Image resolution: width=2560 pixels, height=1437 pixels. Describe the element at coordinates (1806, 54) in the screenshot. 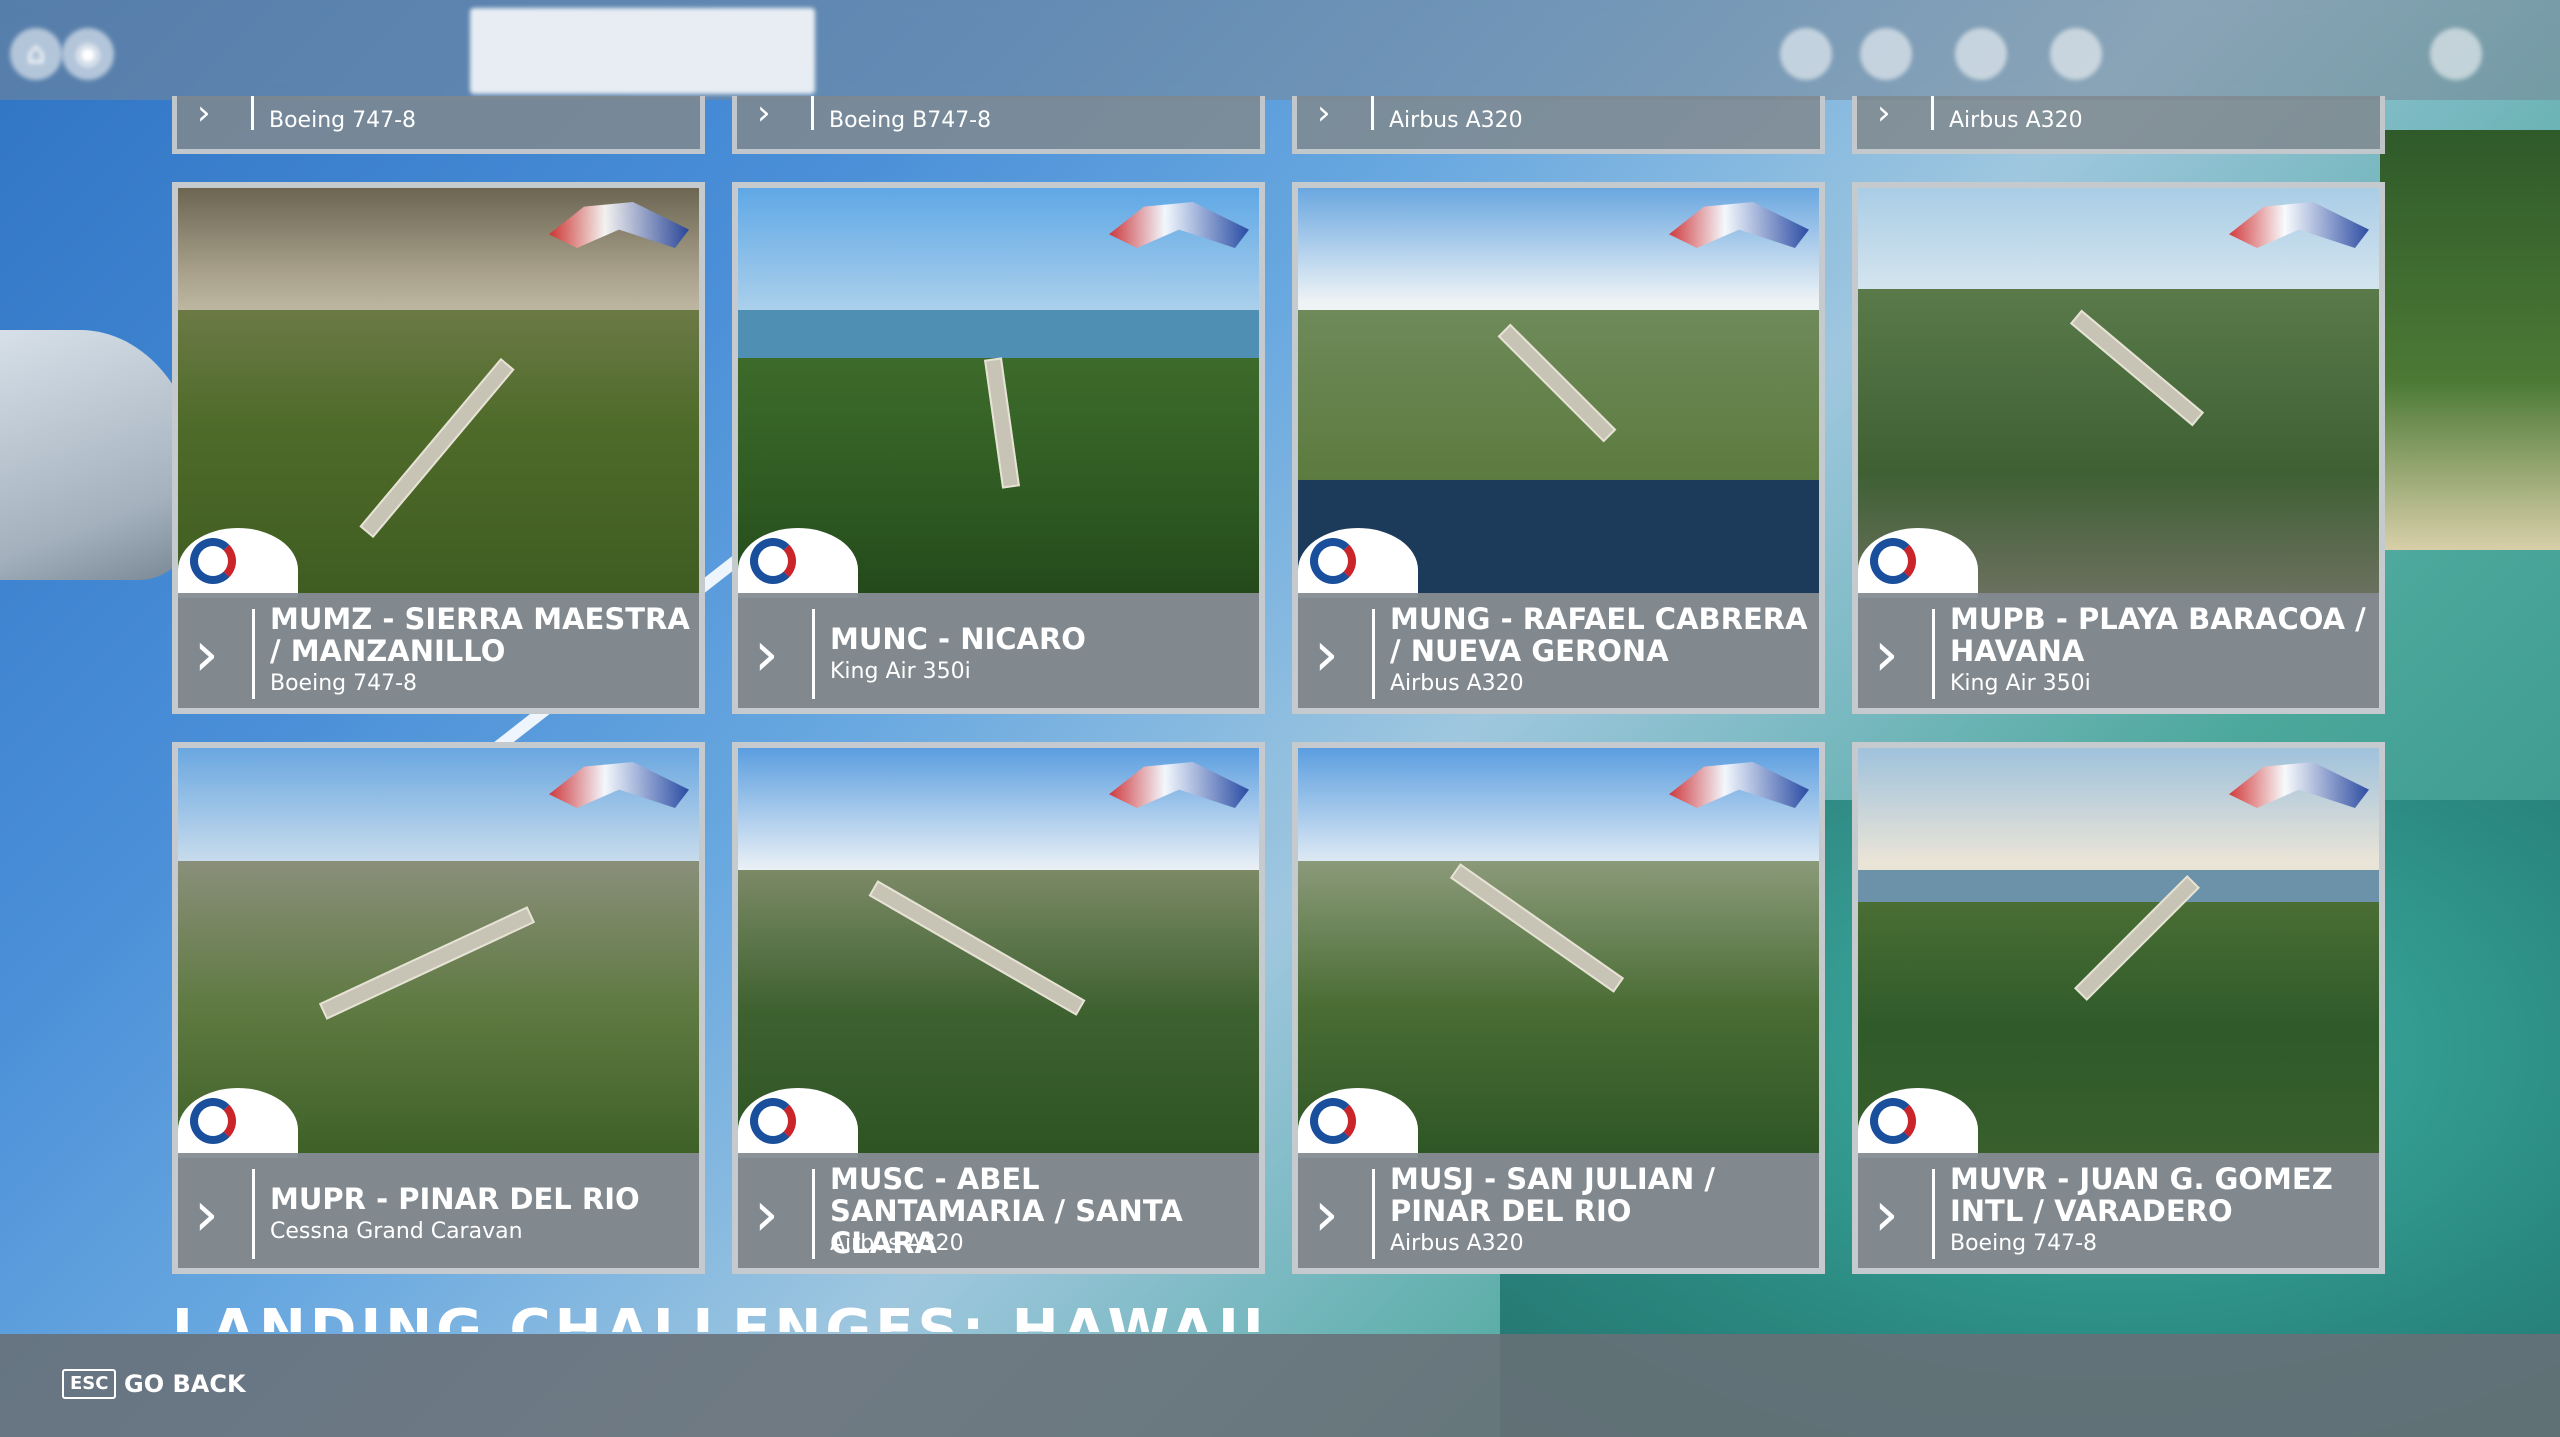

I see `notification-icon` at that location.